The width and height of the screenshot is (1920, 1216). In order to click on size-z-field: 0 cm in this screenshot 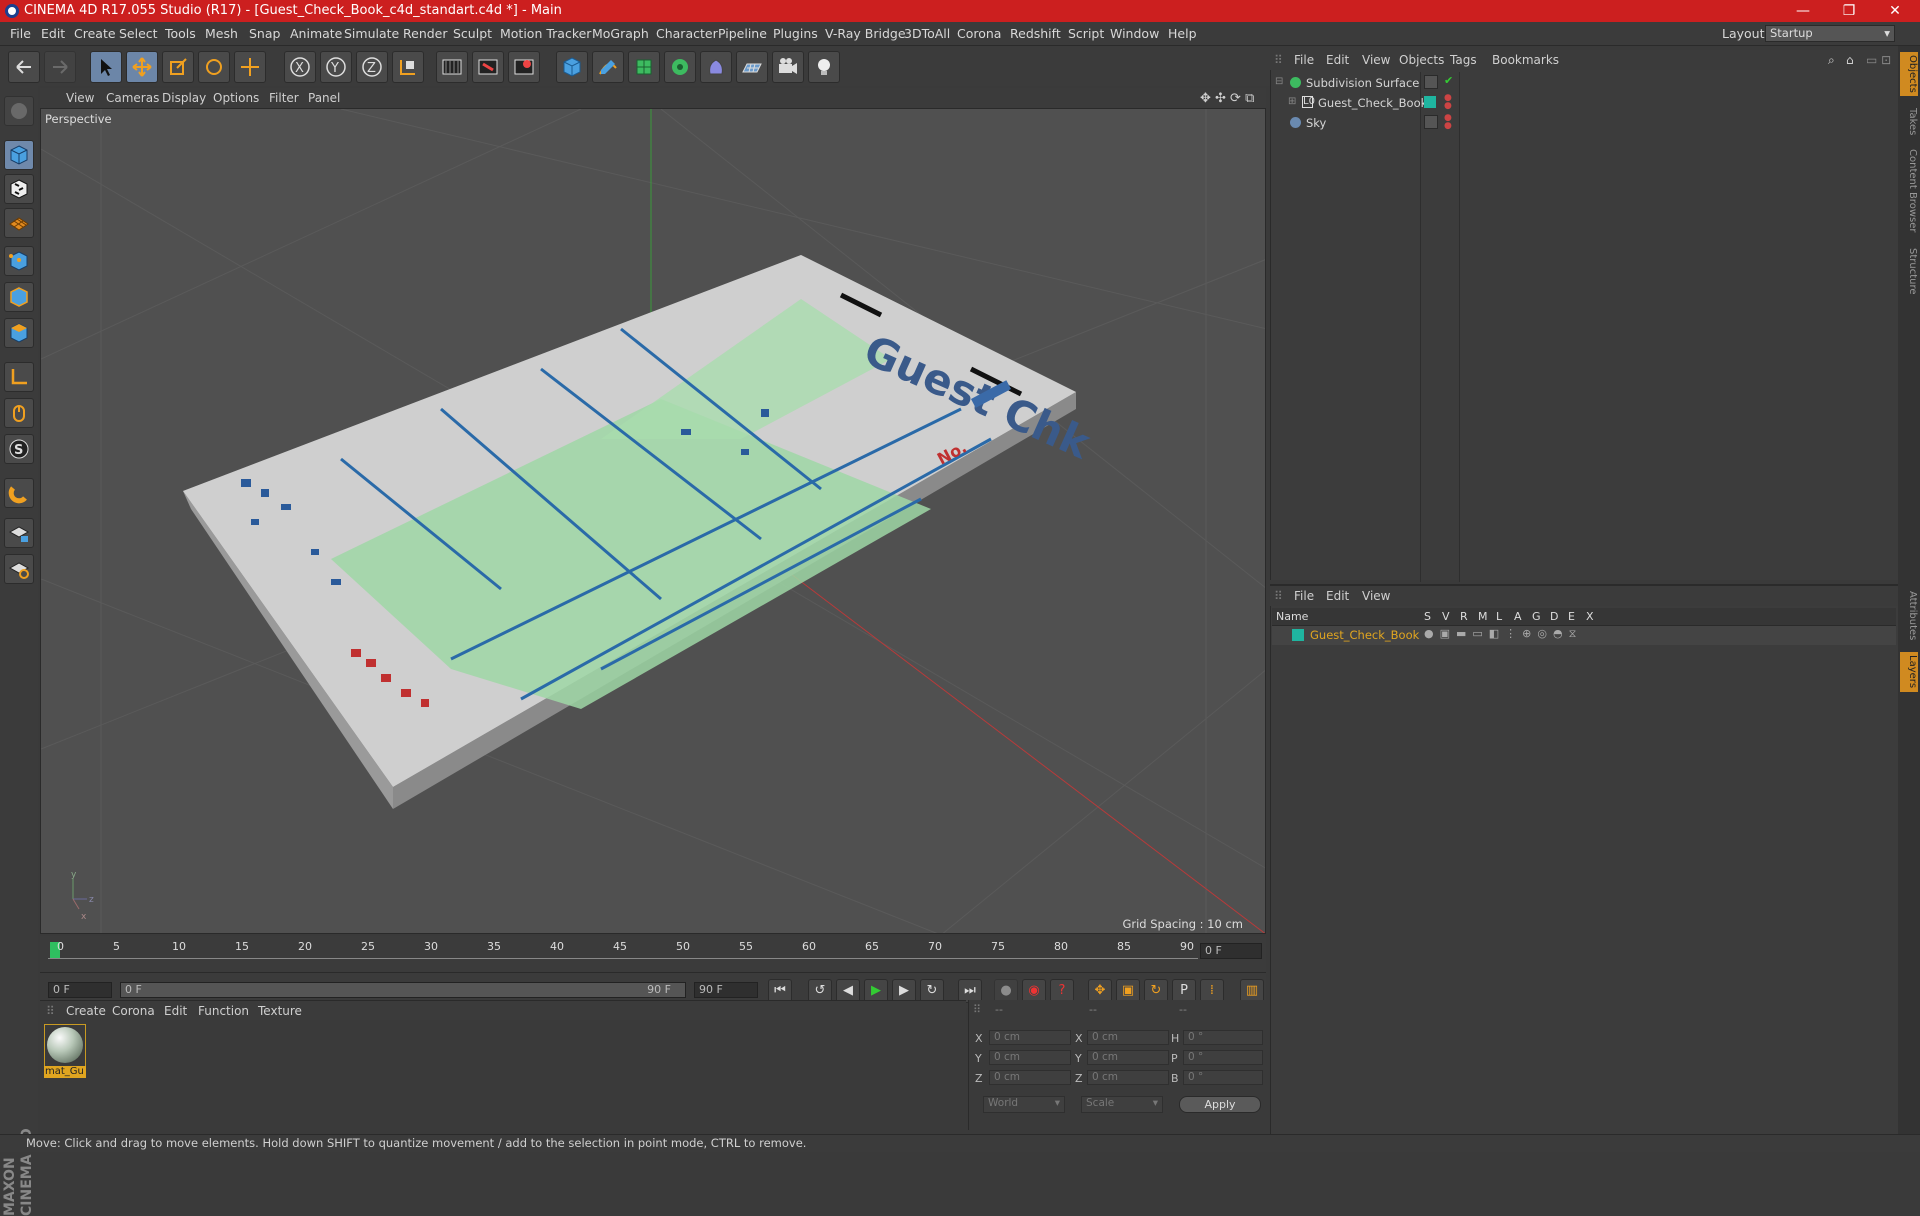, I will do `click(1128, 1077)`.